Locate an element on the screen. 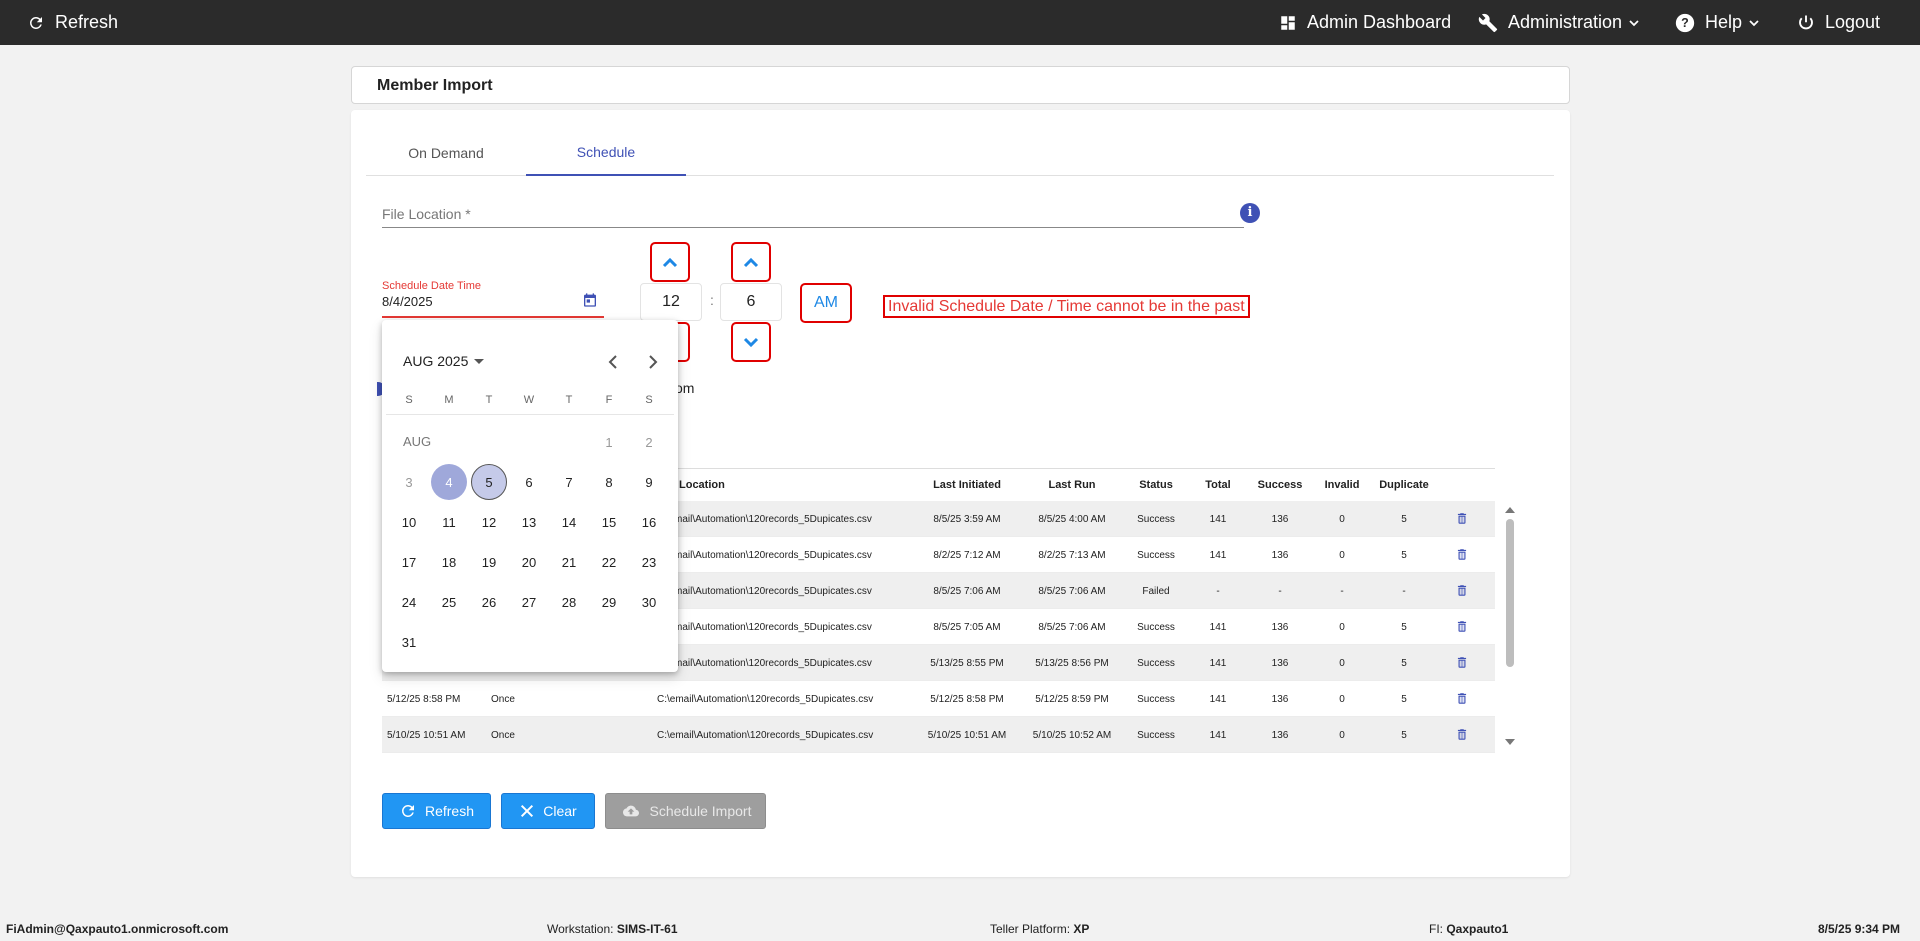  calendar-day: 23 is located at coordinates (649, 562).